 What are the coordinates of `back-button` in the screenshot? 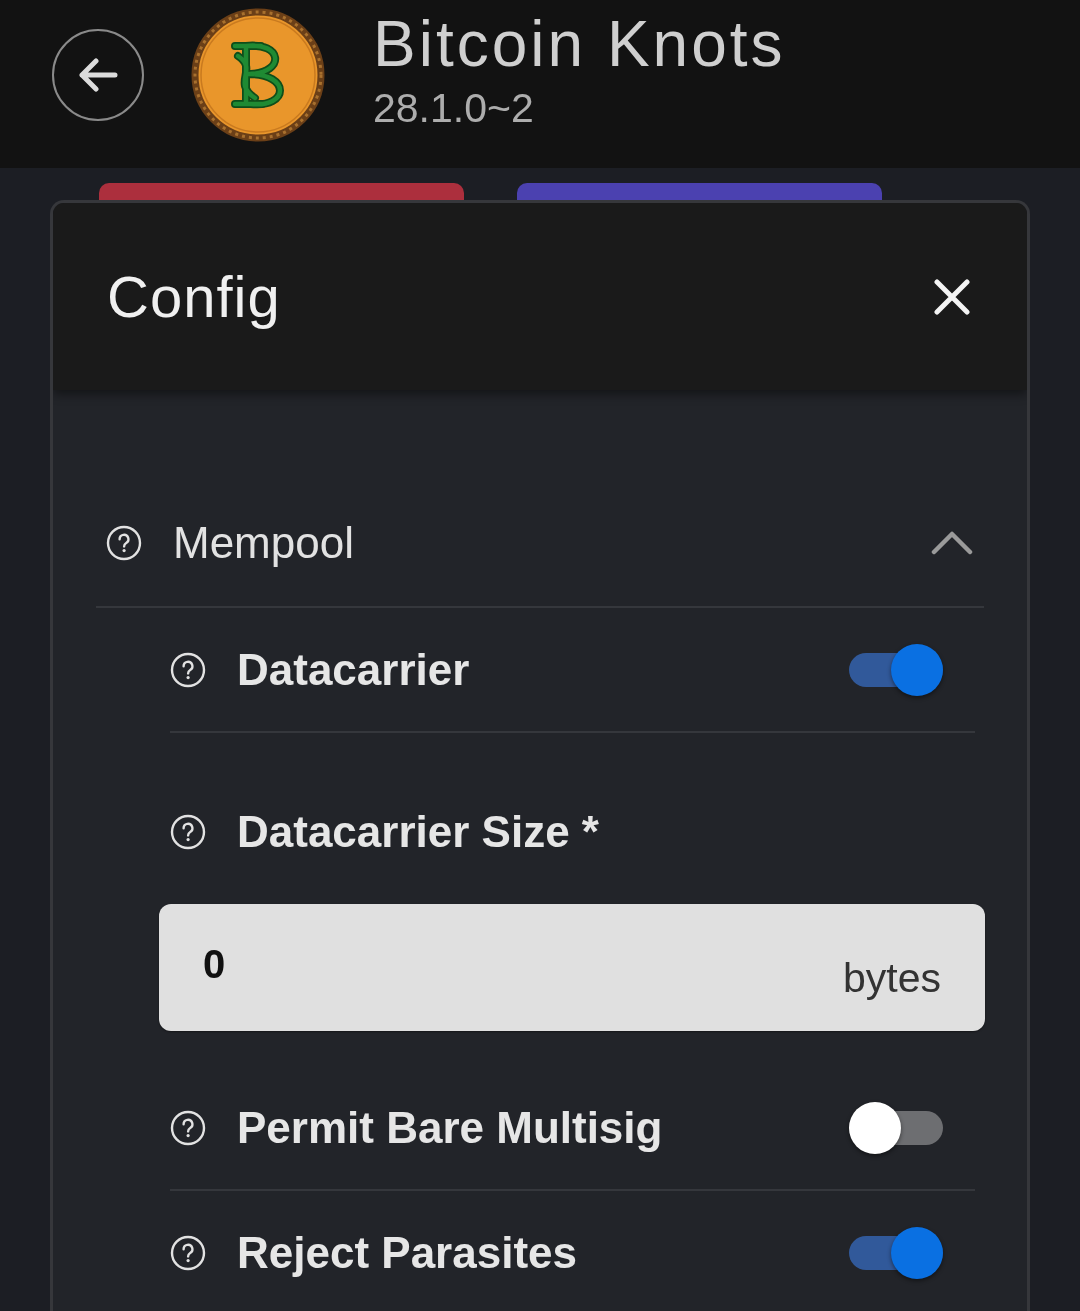 It's located at (98, 75).